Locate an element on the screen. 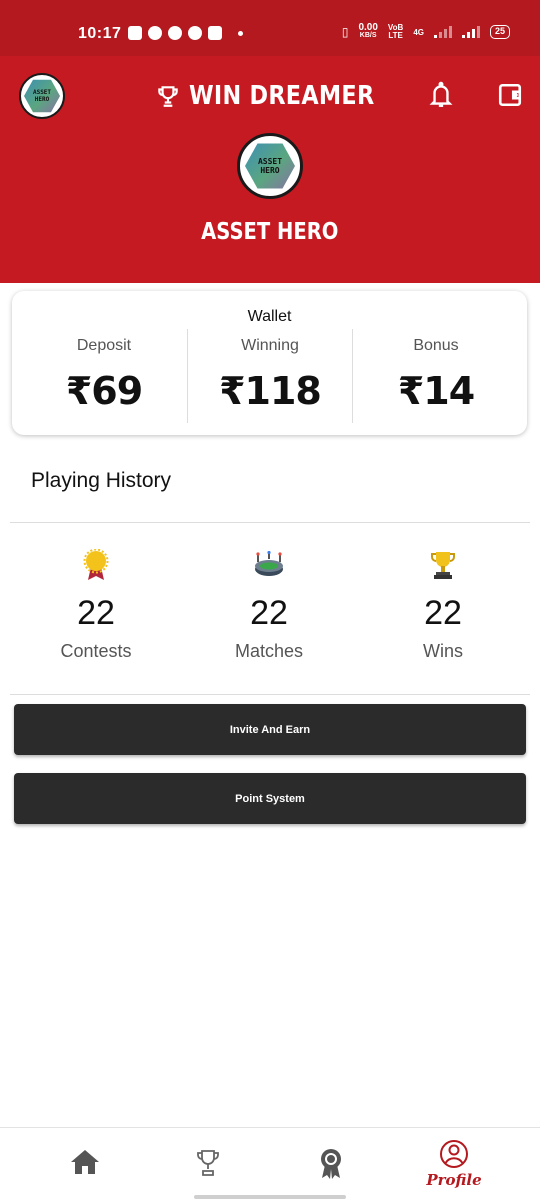 Image resolution: width=540 pixels, height=1200 pixels. nav-rewards is located at coordinates (331, 1173).